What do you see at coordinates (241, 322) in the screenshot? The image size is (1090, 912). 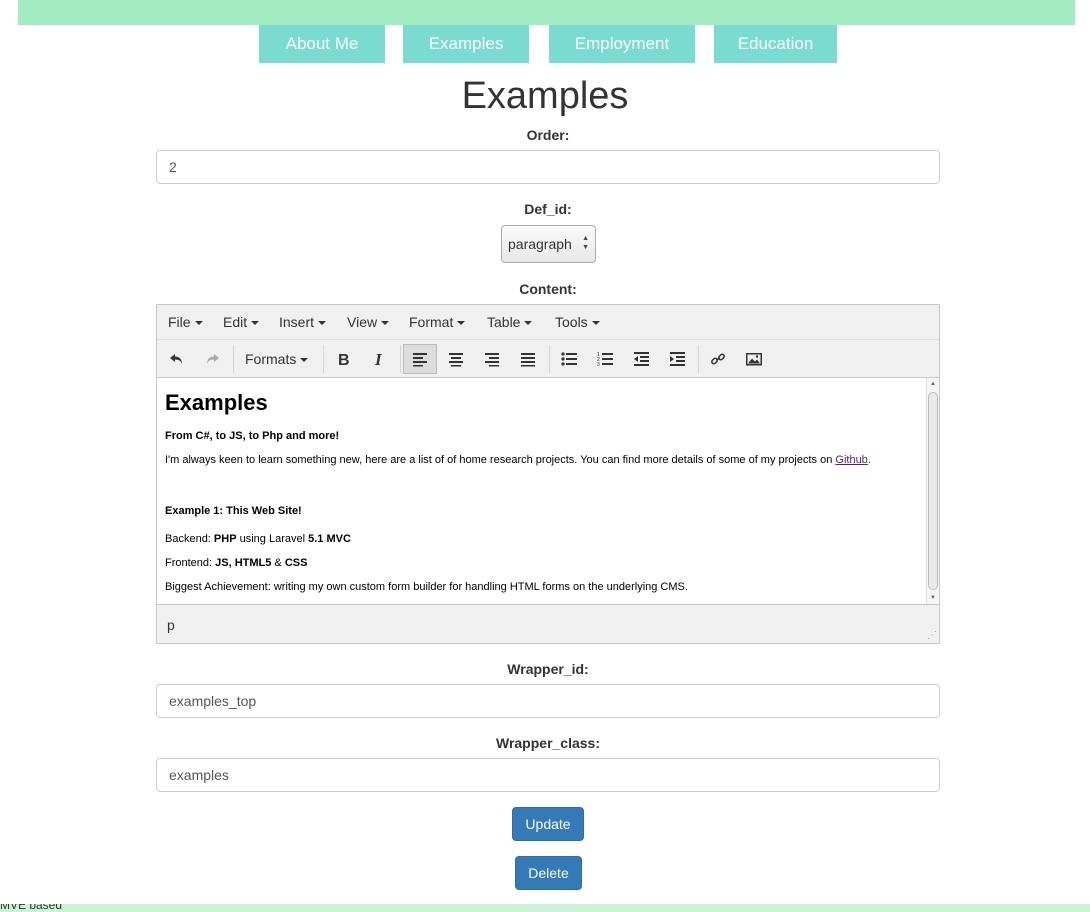 I see `menu-edit: Edit` at bounding box center [241, 322].